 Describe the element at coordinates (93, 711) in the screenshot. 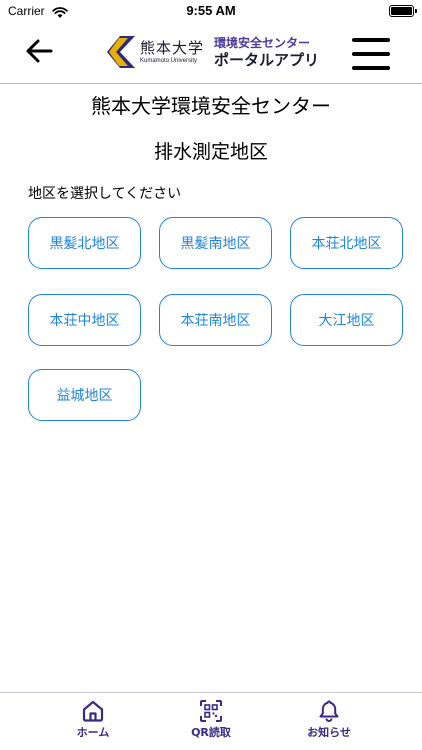

I see `home-icon` at that location.